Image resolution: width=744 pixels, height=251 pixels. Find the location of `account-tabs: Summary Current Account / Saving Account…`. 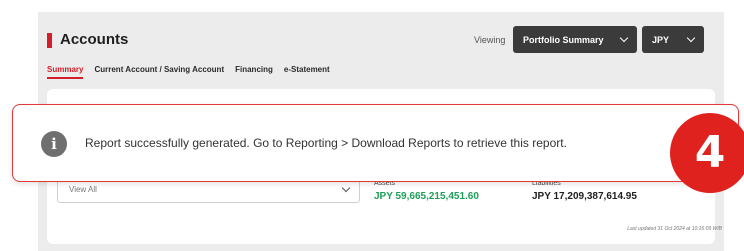

account-tabs: Summary Current Account / Saving Account… is located at coordinates (188, 72).